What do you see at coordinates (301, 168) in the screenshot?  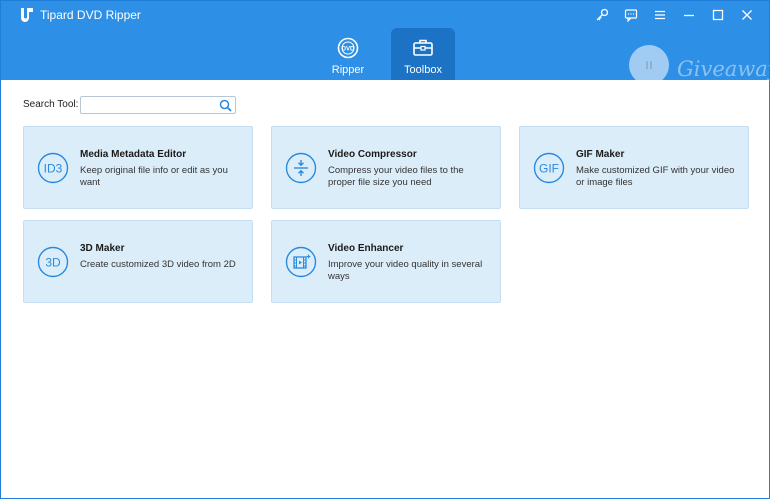 I see `compress-icon` at bounding box center [301, 168].